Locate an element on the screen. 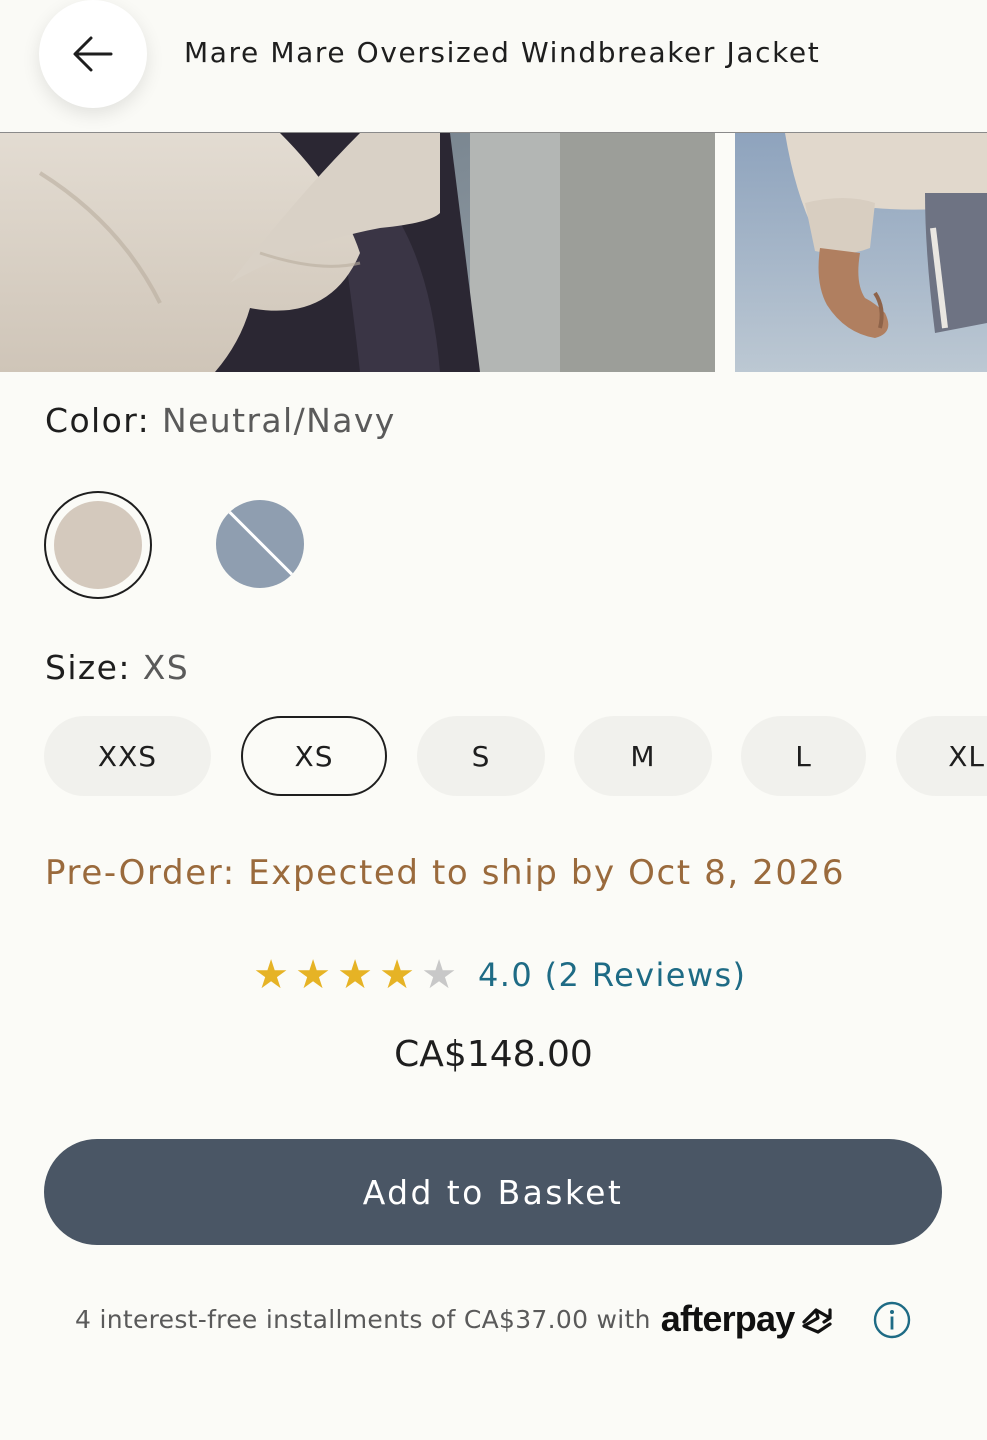  size-option-l: L is located at coordinates (803, 756).